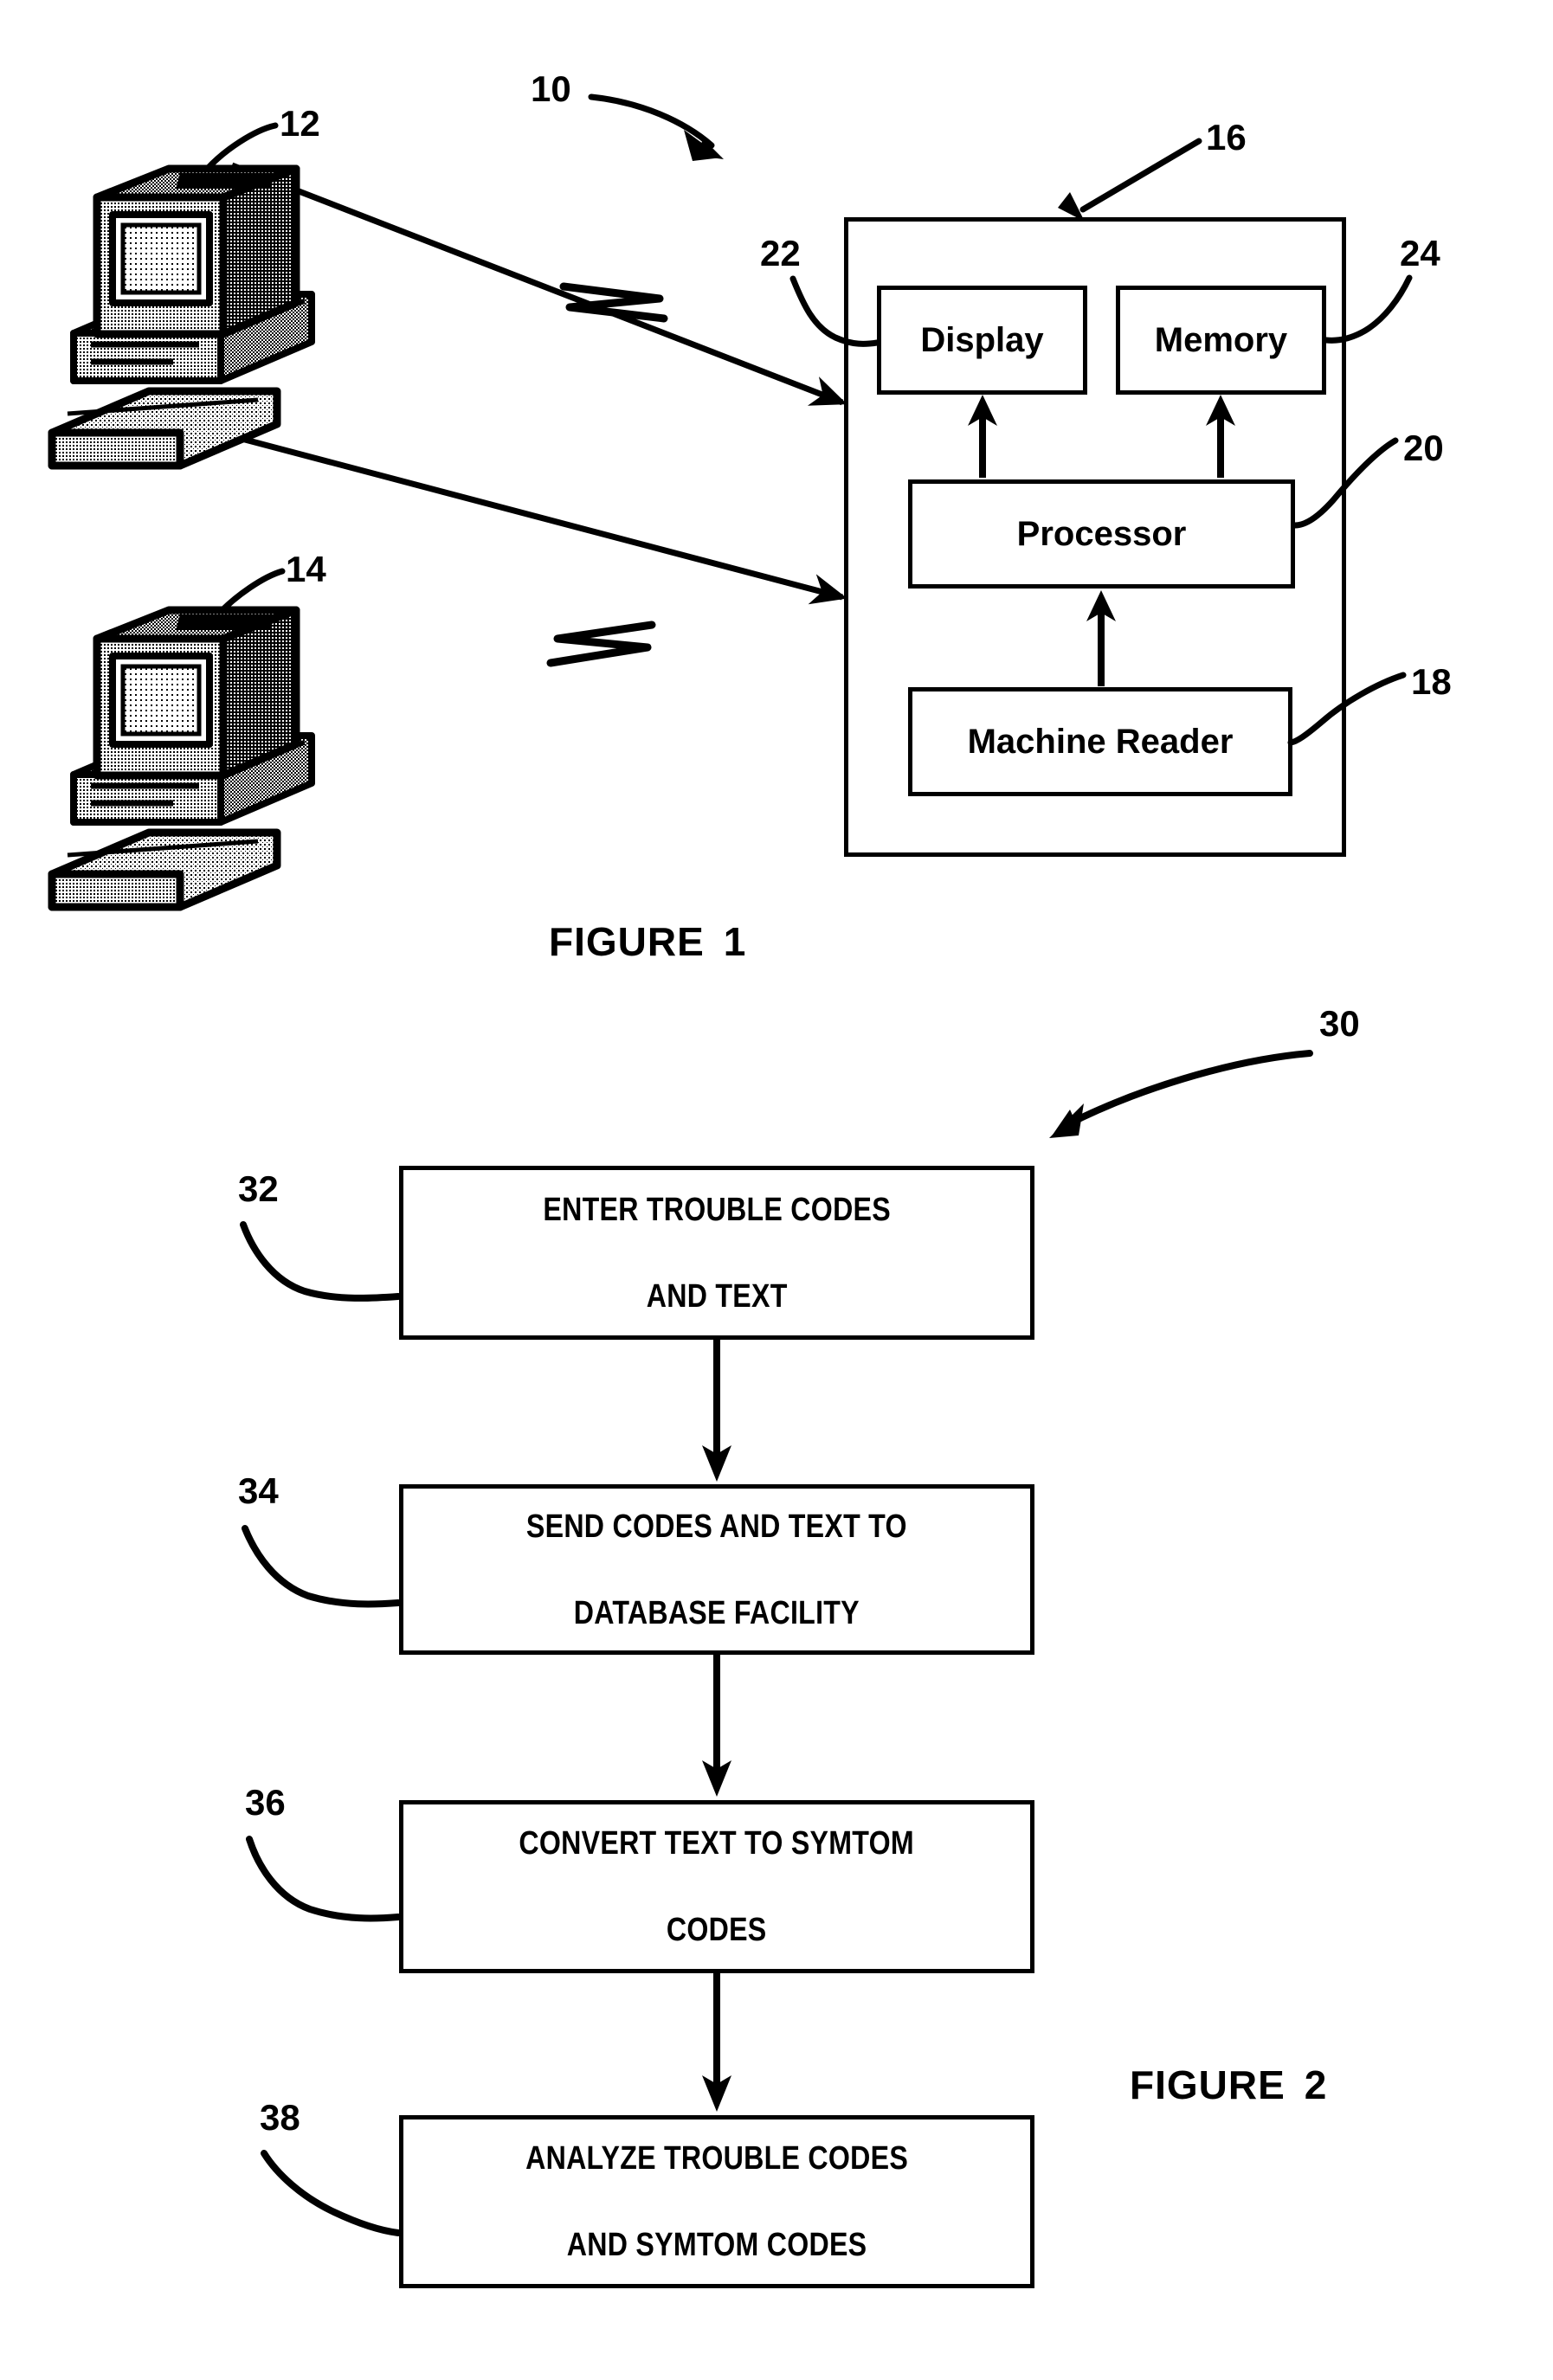 Image resolution: width=1553 pixels, height=2380 pixels. Describe the element at coordinates (717, 2158) in the screenshot. I see `flow-step-38-line1: ANALYZE TROUBLE CODES` at that location.